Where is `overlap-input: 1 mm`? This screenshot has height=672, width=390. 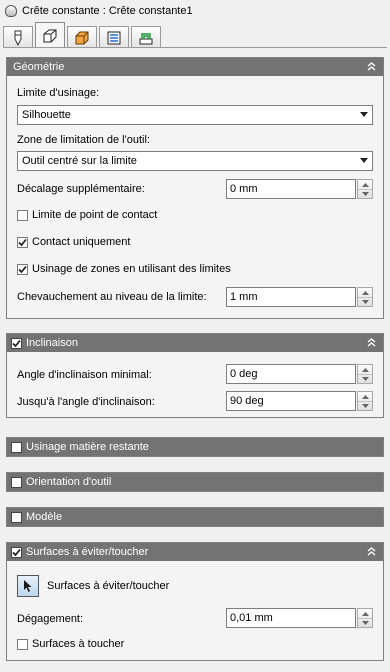
overlap-input: 1 mm is located at coordinates (291, 297).